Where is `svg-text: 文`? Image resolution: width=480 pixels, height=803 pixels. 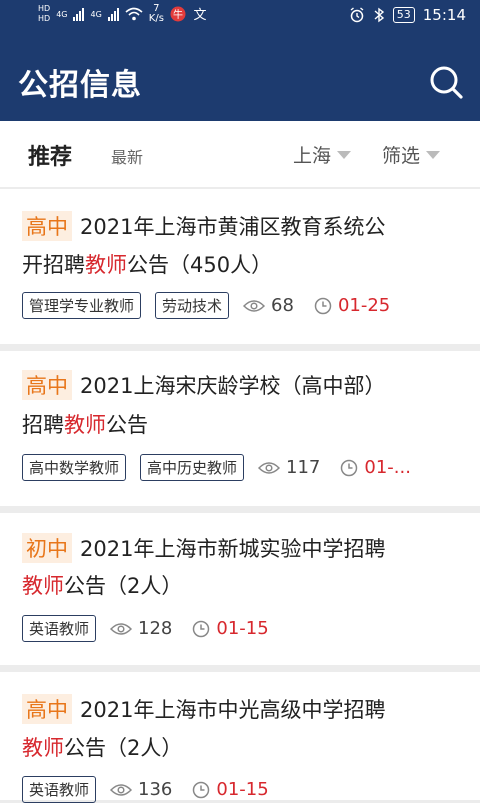
svg-text: 文 is located at coordinates (199, 15).